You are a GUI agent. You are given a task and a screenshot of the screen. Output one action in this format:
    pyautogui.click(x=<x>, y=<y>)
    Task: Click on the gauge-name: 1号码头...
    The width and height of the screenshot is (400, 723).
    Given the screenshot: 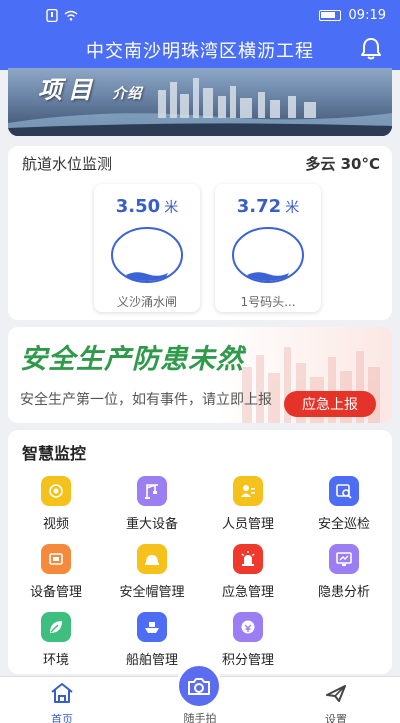 What is the action you would take?
    pyautogui.click(x=268, y=302)
    